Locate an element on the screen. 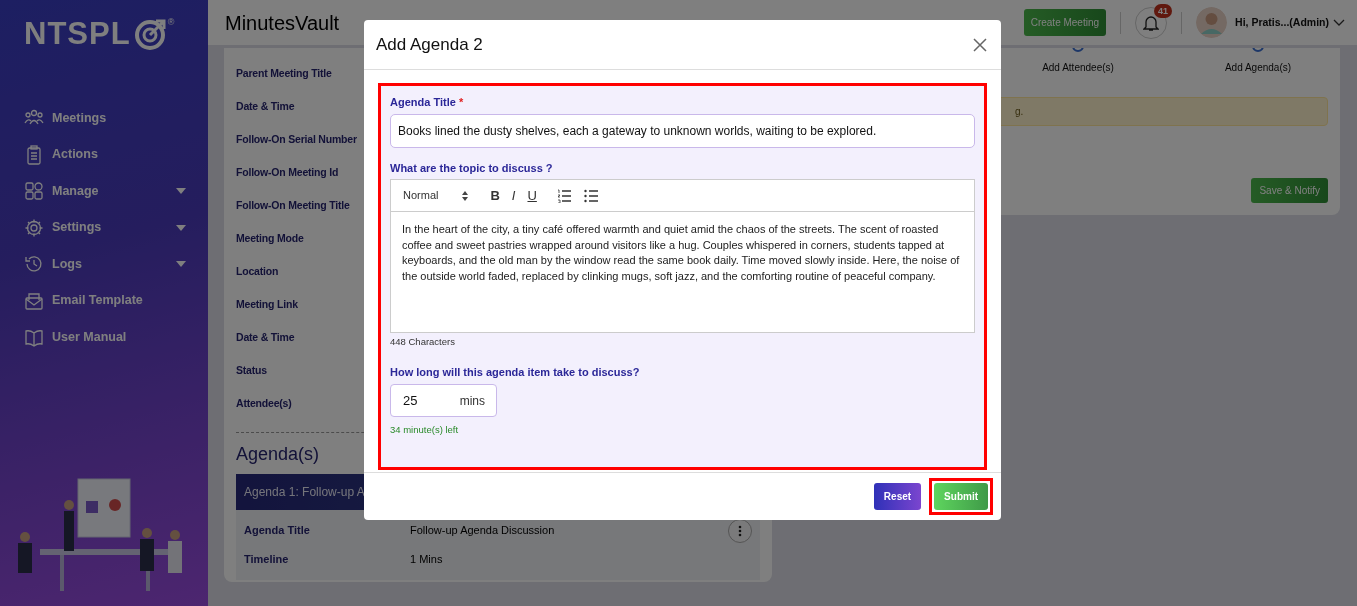  field-label: Timeline is located at coordinates (267, 560).